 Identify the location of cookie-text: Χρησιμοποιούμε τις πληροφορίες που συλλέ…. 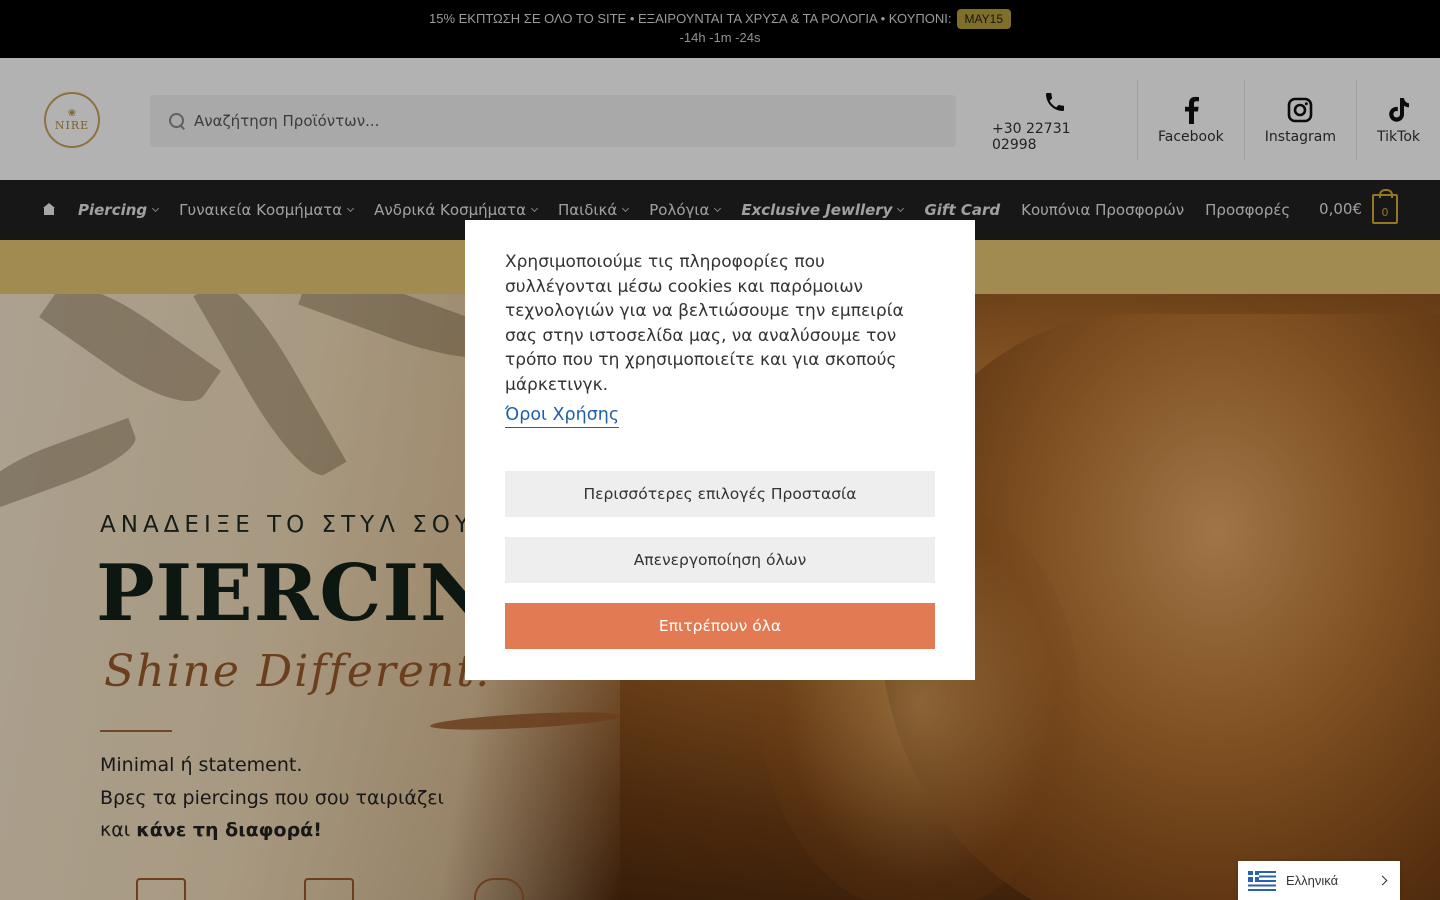
(704, 323).